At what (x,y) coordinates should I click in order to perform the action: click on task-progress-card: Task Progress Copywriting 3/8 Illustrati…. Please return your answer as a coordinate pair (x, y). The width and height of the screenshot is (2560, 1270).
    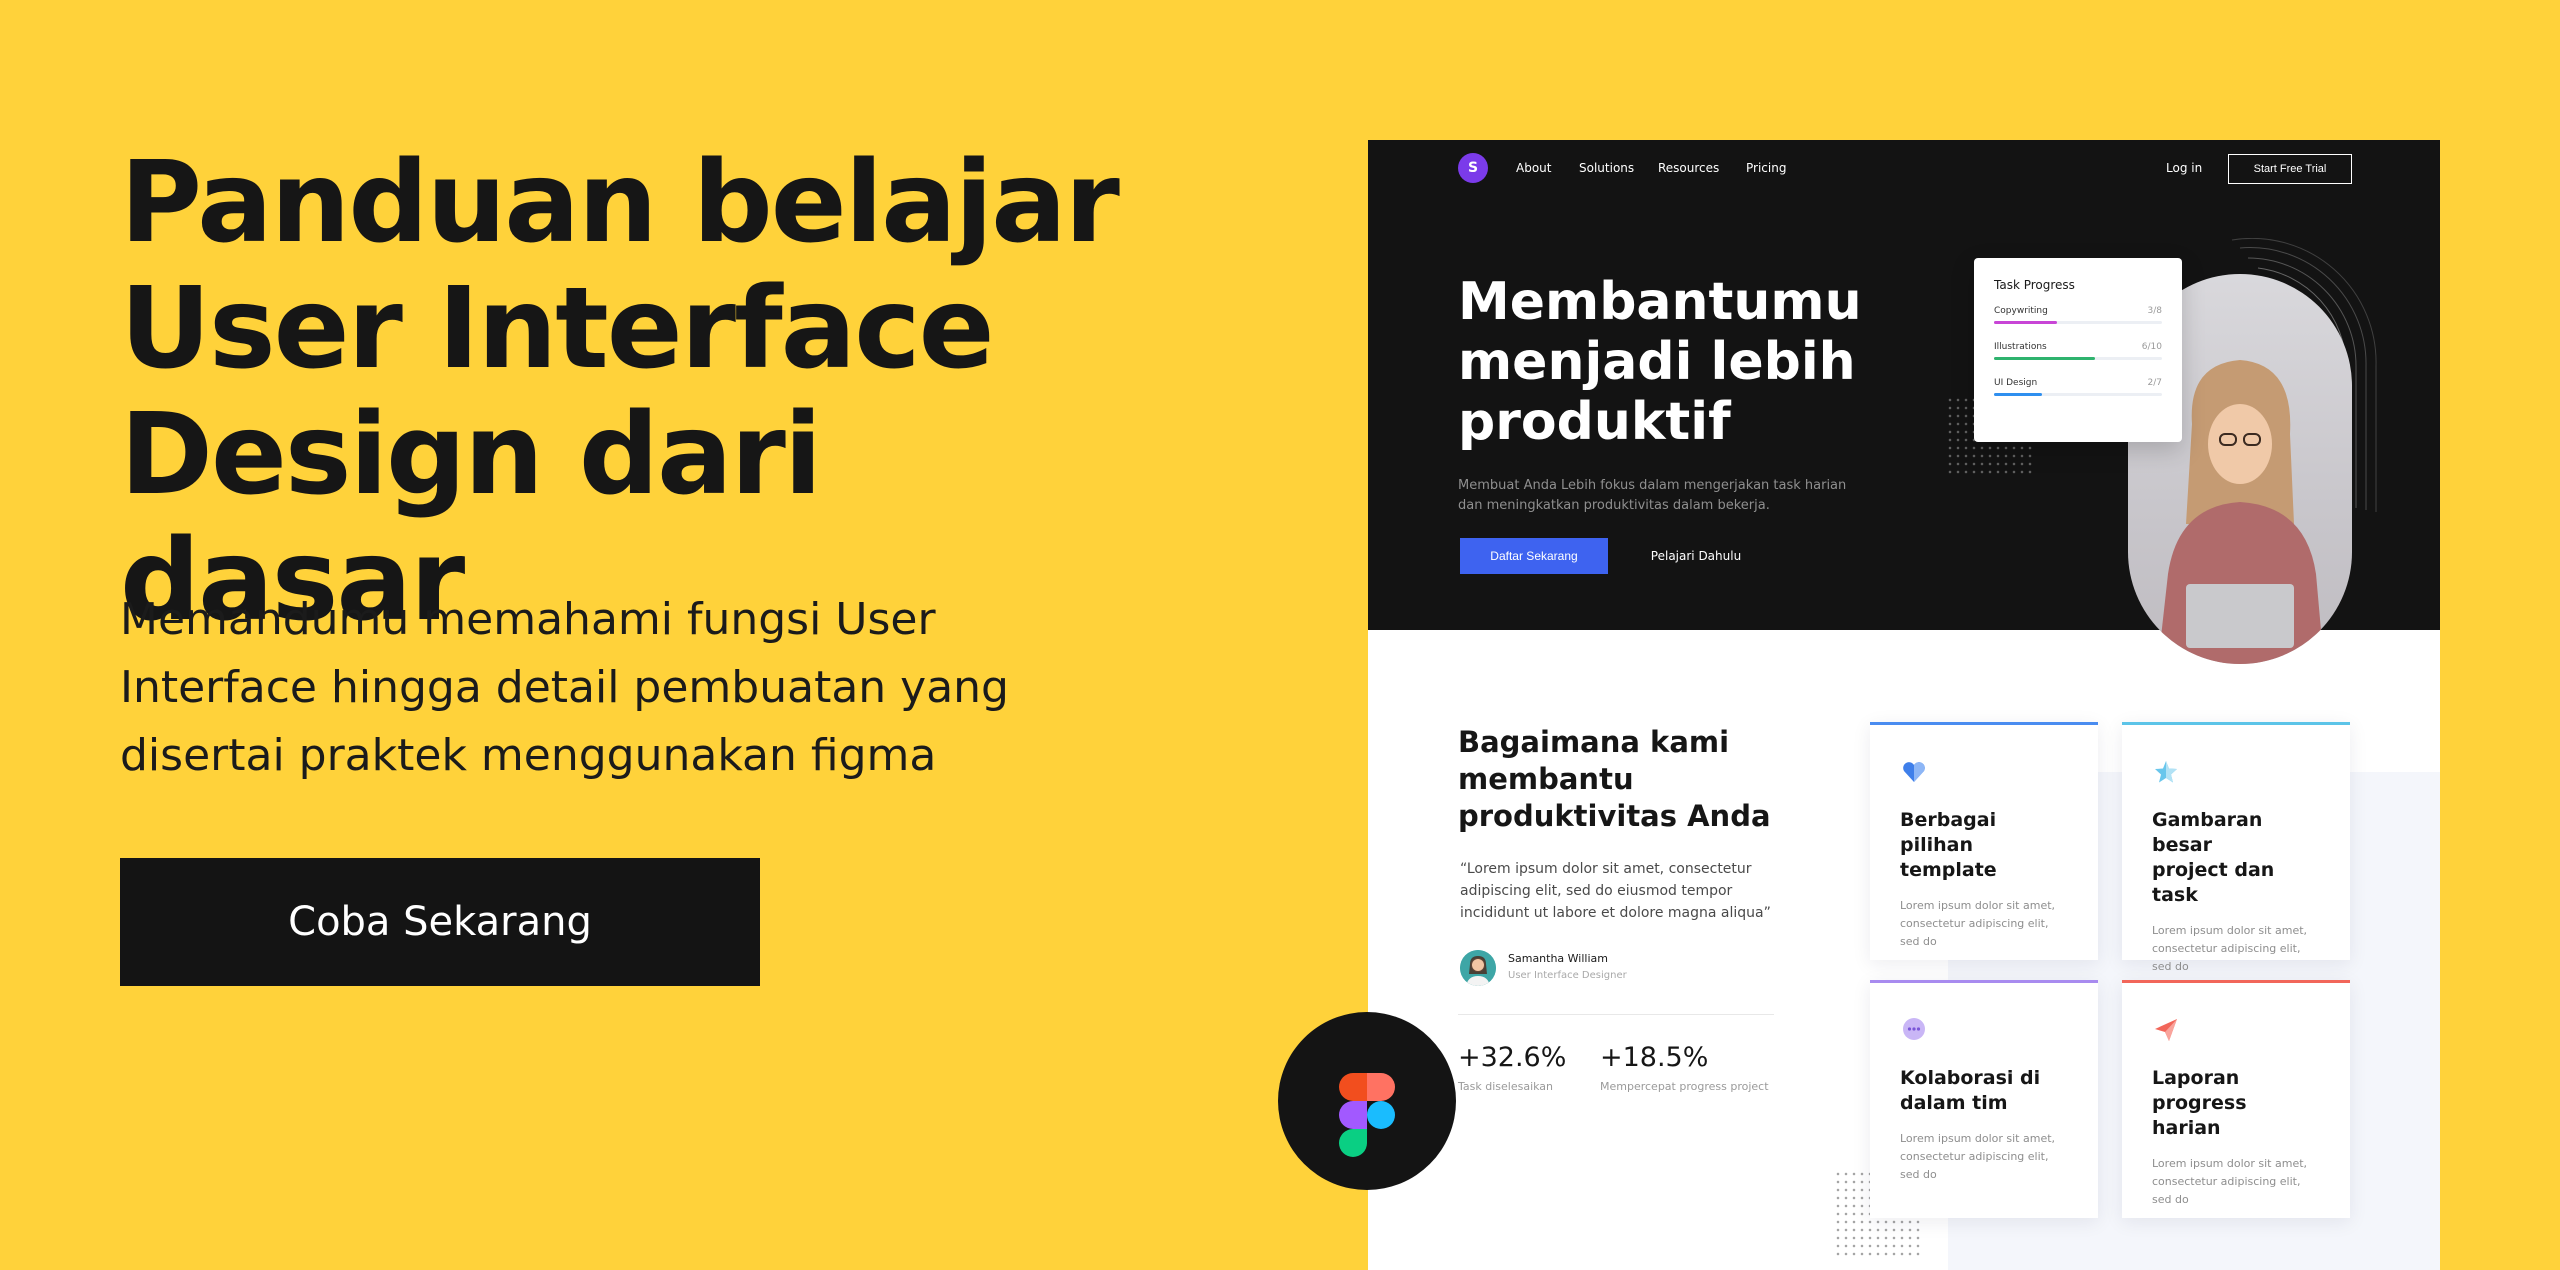
    Looking at the image, I should click on (2078, 350).